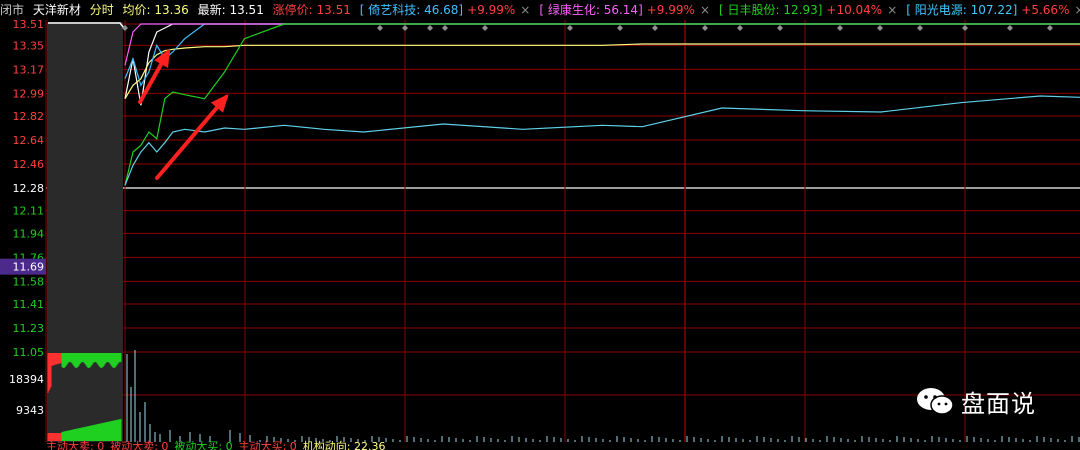 The height and width of the screenshot is (450, 1080). Describe the element at coordinates (491, 10) in the screenshot. I see `peer-change-1: +9.99%` at that location.